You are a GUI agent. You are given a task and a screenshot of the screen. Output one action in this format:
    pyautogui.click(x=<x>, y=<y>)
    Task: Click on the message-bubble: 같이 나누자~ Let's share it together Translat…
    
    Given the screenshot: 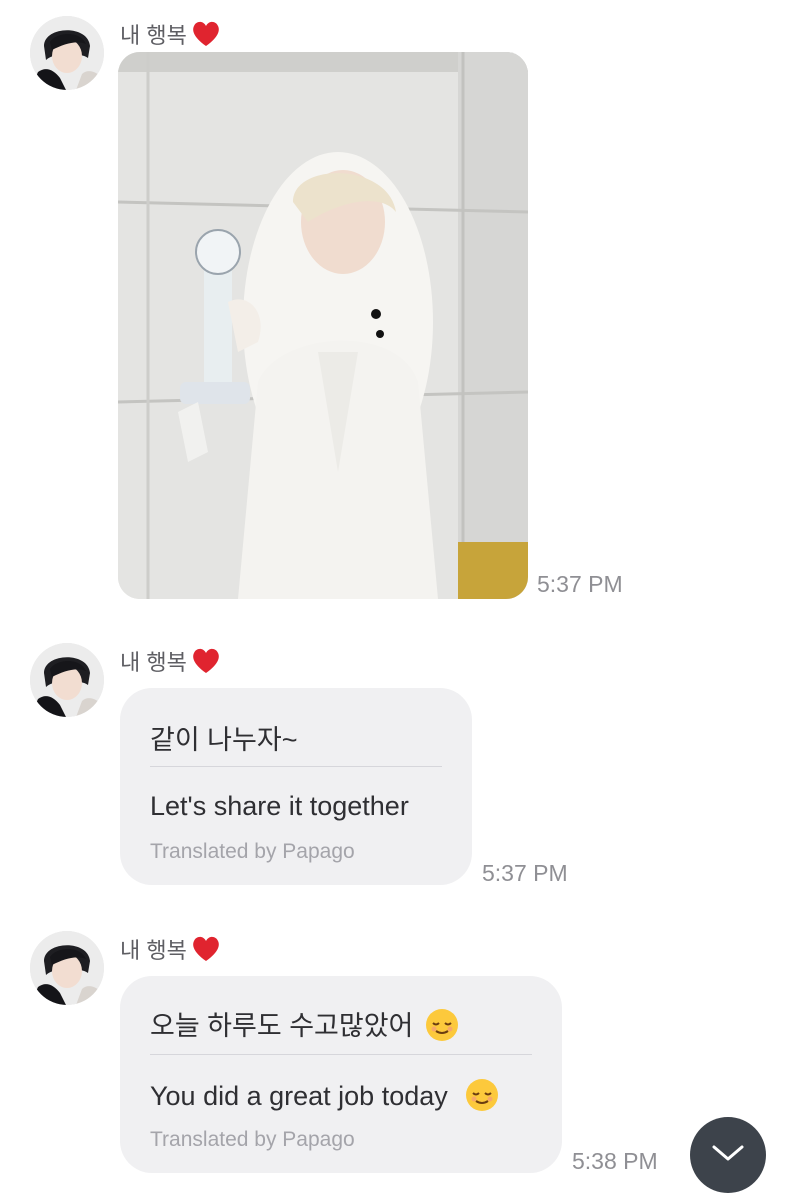 What is the action you would take?
    pyautogui.click(x=296, y=786)
    